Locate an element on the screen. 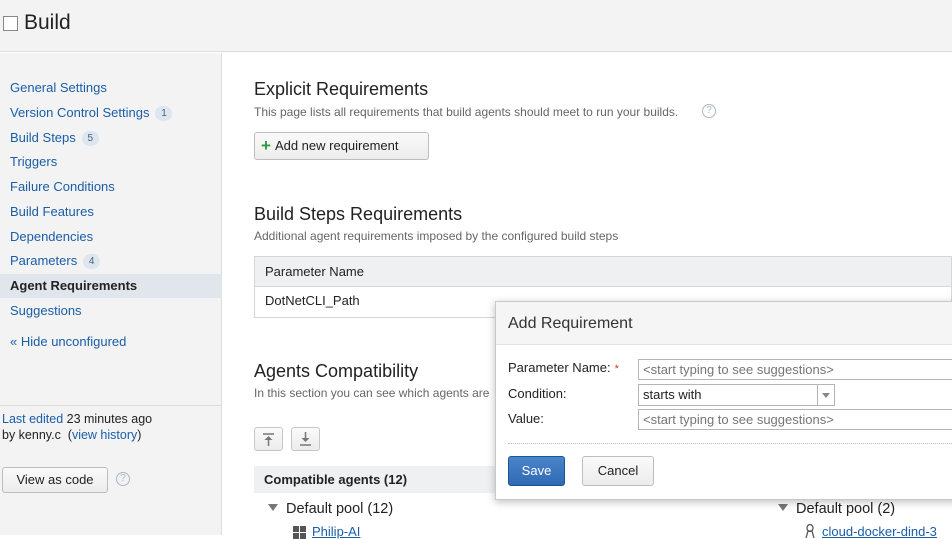 The height and width of the screenshot is (539, 952). condition-value: starts with is located at coordinates (672, 394).